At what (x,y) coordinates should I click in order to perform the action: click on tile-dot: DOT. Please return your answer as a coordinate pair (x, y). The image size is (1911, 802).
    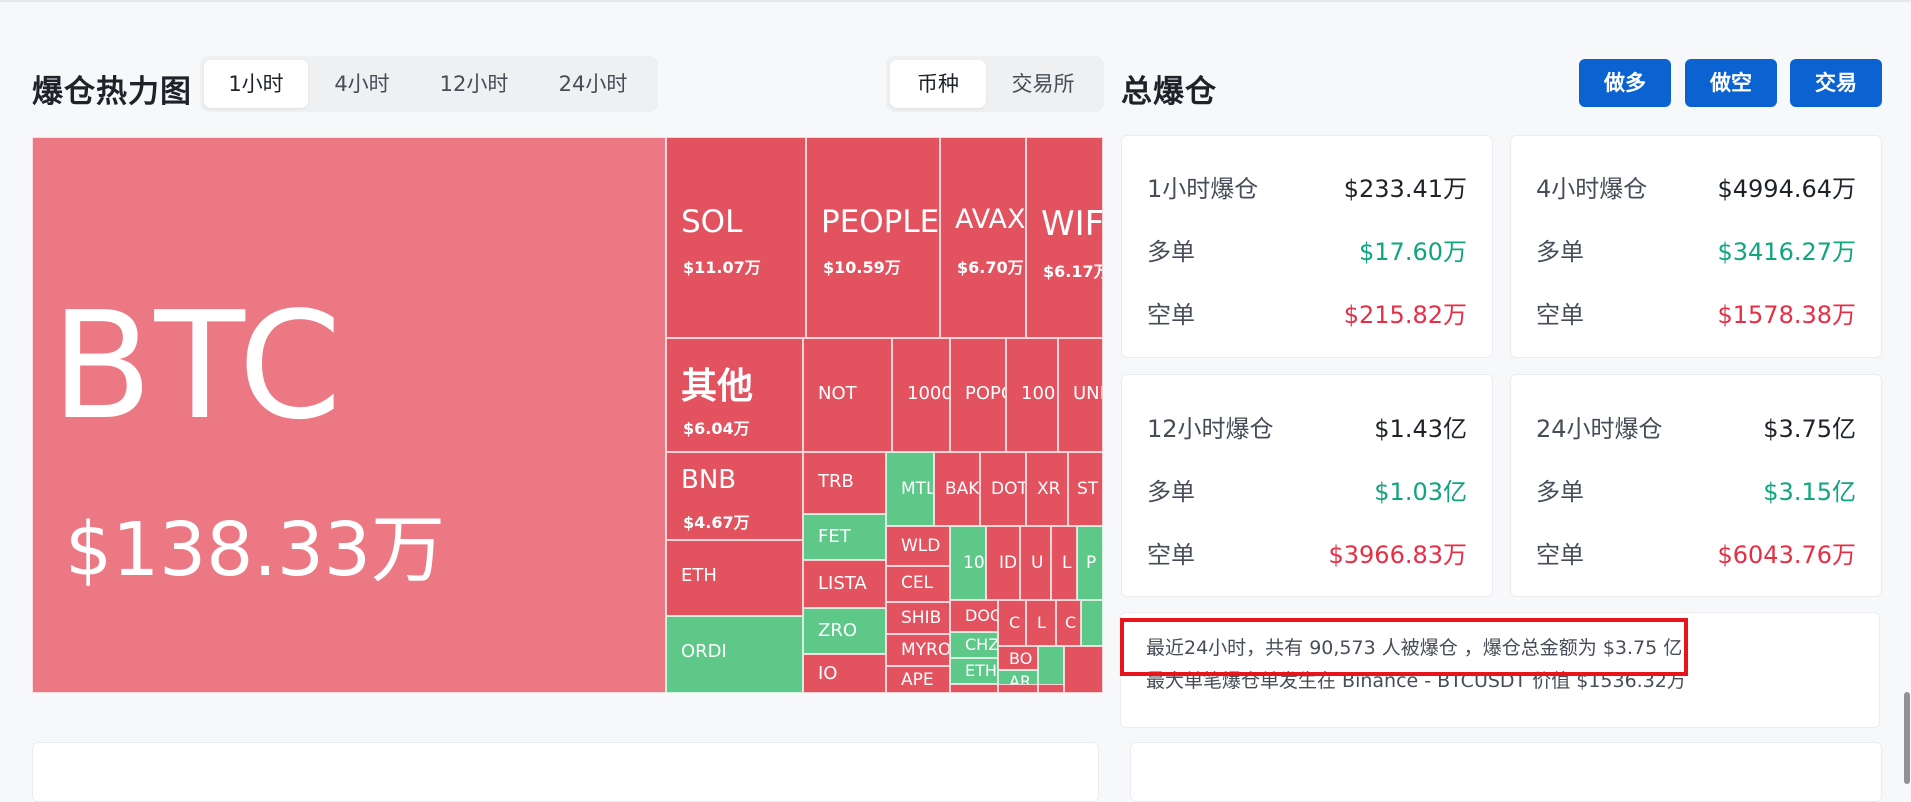
    Looking at the image, I should click on (1003, 489).